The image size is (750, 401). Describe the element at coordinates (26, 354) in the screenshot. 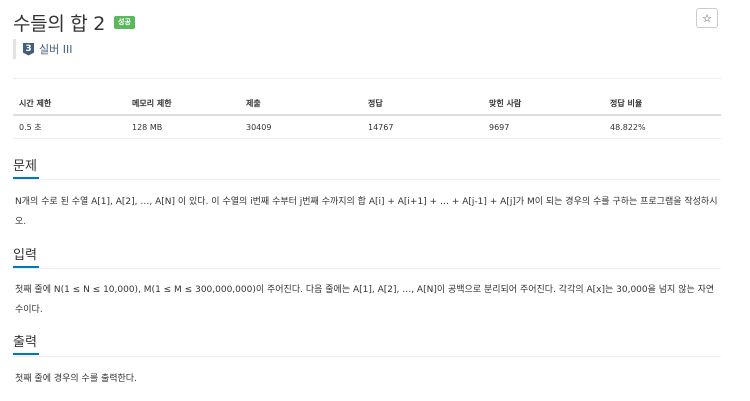

I see `heading-underline` at that location.